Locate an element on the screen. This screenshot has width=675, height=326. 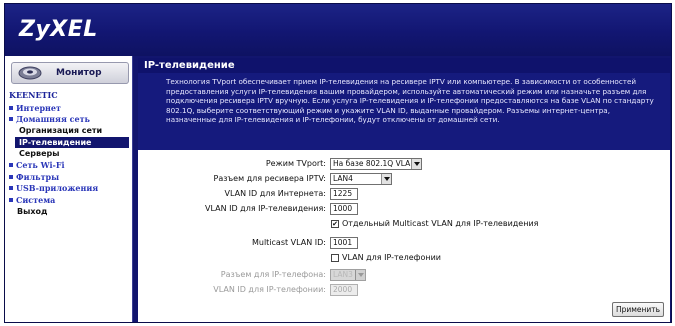
sidebar-item-usb-apps: USB-приложения is located at coordinates (68, 189).